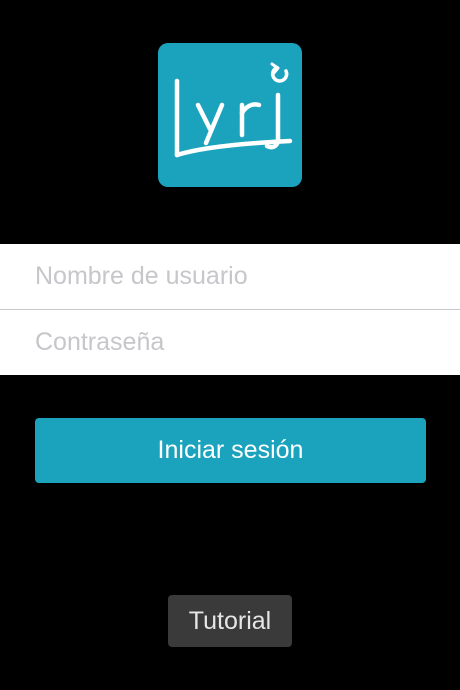  I want to click on password-field, so click(230, 342).